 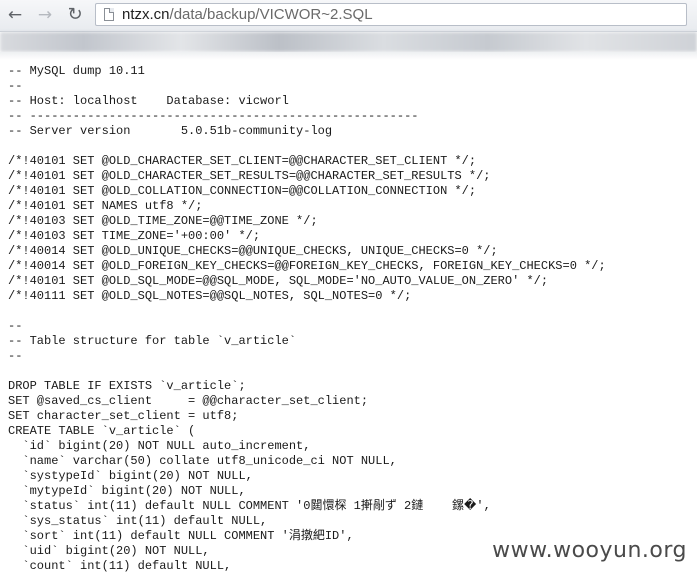 What do you see at coordinates (105, 206) in the screenshot?
I see `sql-line: /*!40101 SET NAMES utf8 */;` at bounding box center [105, 206].